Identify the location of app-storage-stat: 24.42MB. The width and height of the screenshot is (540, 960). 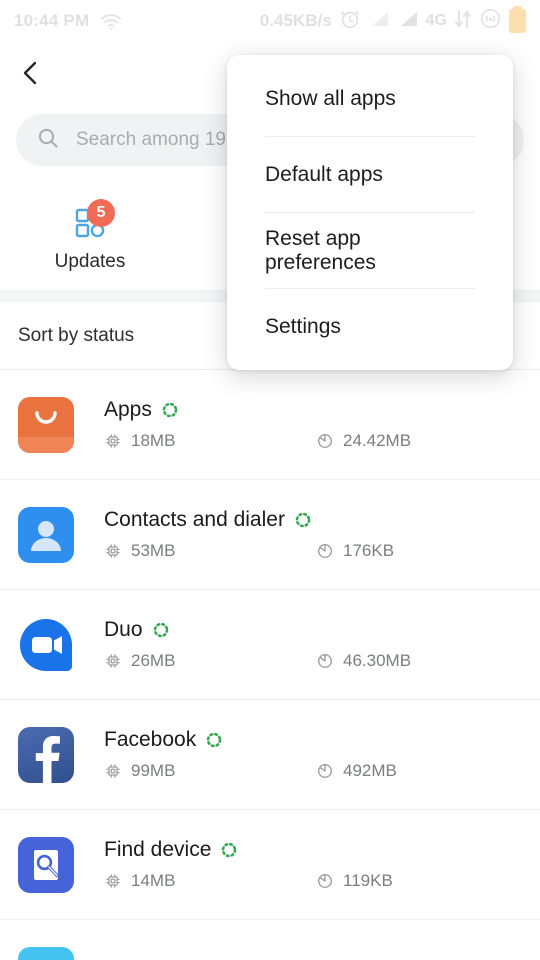
(363, 441).